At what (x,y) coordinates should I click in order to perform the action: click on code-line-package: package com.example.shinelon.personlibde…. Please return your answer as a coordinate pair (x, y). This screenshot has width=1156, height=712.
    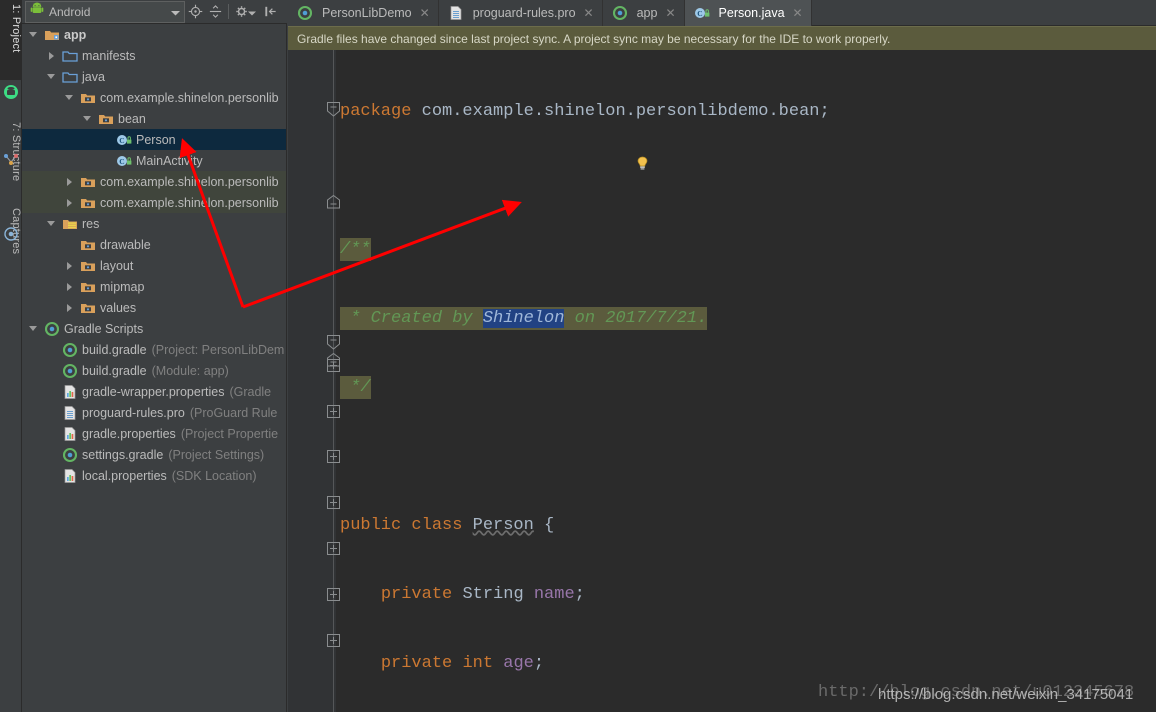
    Looking at the image, I should click on (746, 111).